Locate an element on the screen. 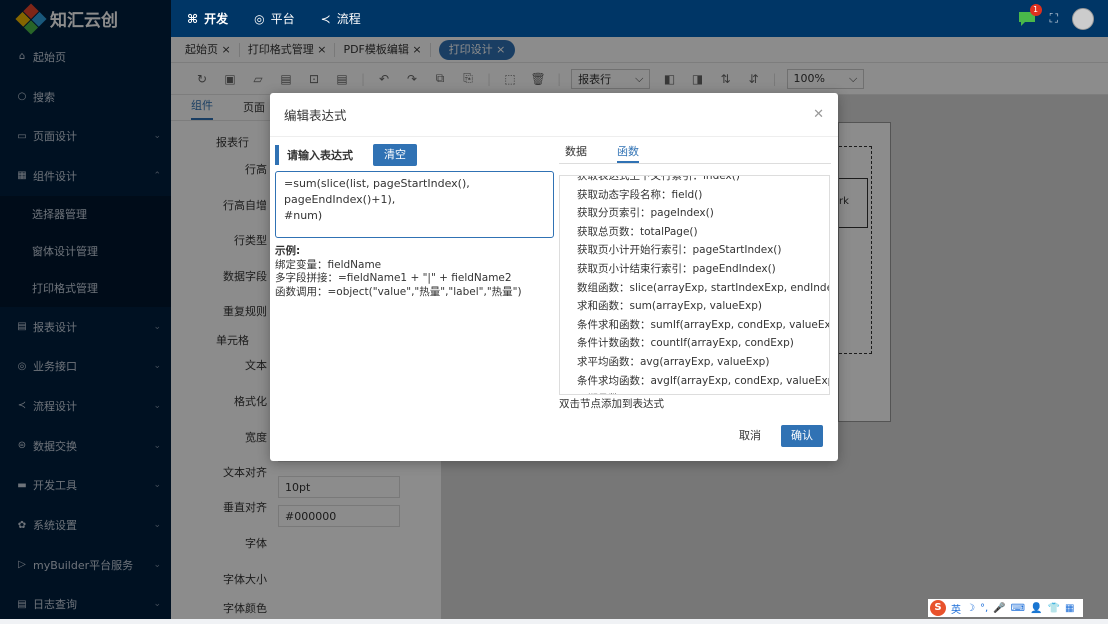 Image resolution: width=1108 pixels, height=624 pixels. function-item: 日期函数：addDays(date, num) is located at coordinates (703, 392).